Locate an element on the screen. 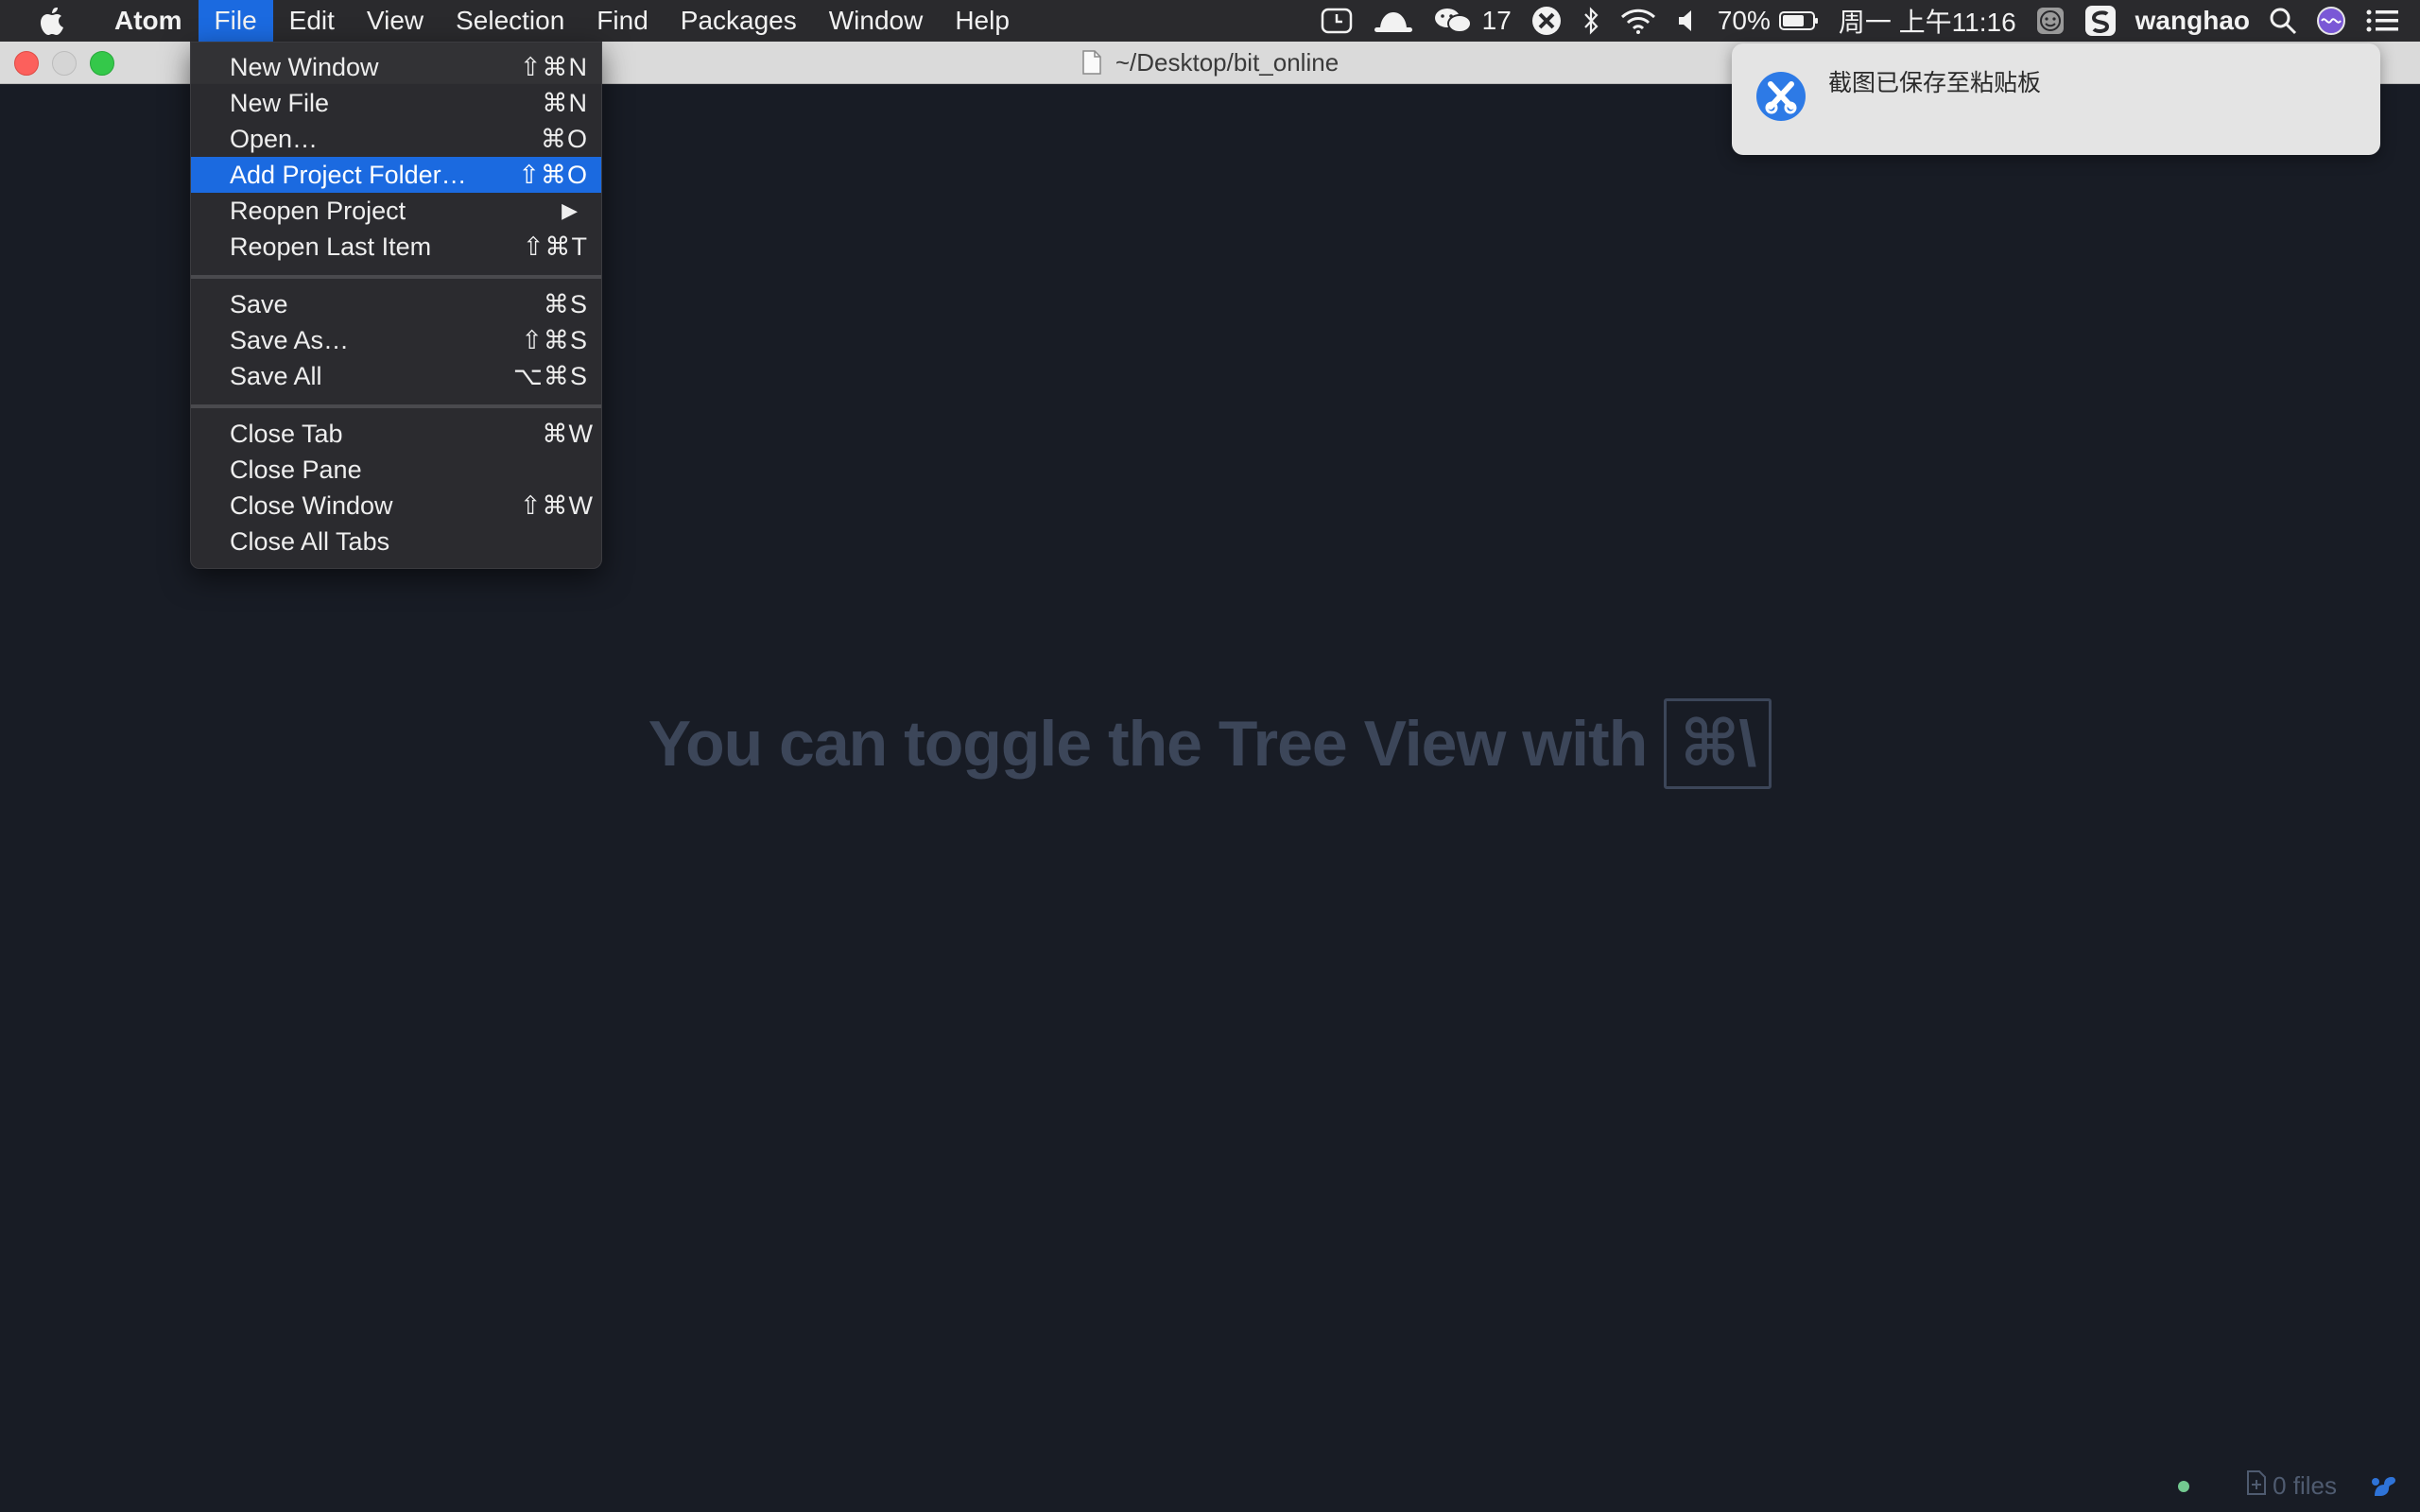 The width and height of the screenshot is (2420, 1512). wechat-status: 17 is located at coordinates (1473, 21).